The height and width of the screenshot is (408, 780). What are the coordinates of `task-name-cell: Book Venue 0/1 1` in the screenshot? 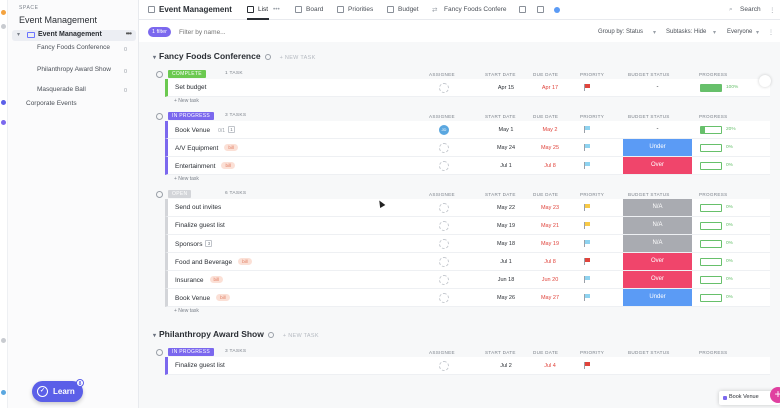 It's located at (205, 130).